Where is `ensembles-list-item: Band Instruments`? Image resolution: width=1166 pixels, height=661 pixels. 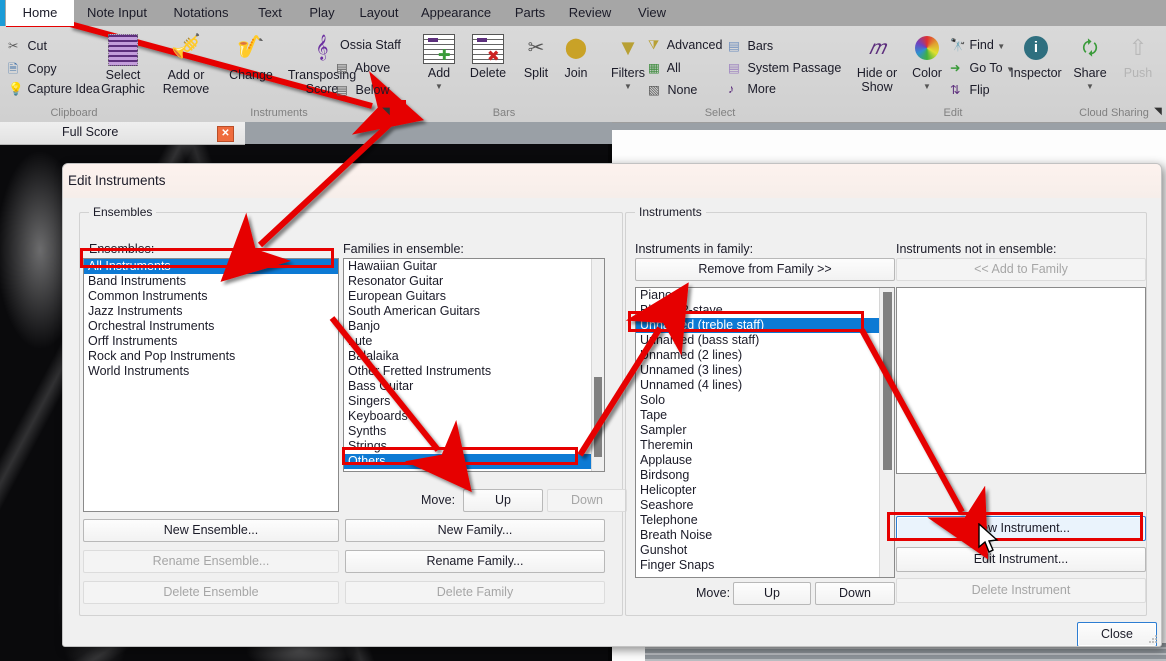
ensembles-list-item: Band Instruments is located at coordinates (211, 281).